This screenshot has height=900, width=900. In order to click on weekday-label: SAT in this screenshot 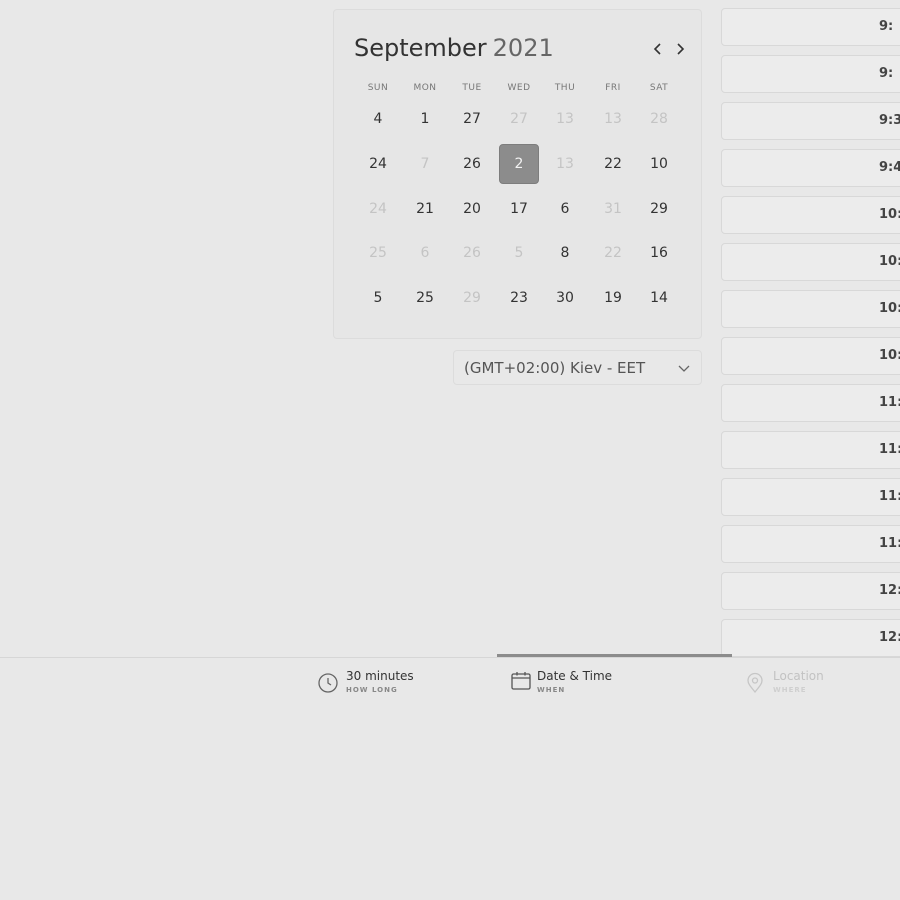, I will do `click(659, 88)`.